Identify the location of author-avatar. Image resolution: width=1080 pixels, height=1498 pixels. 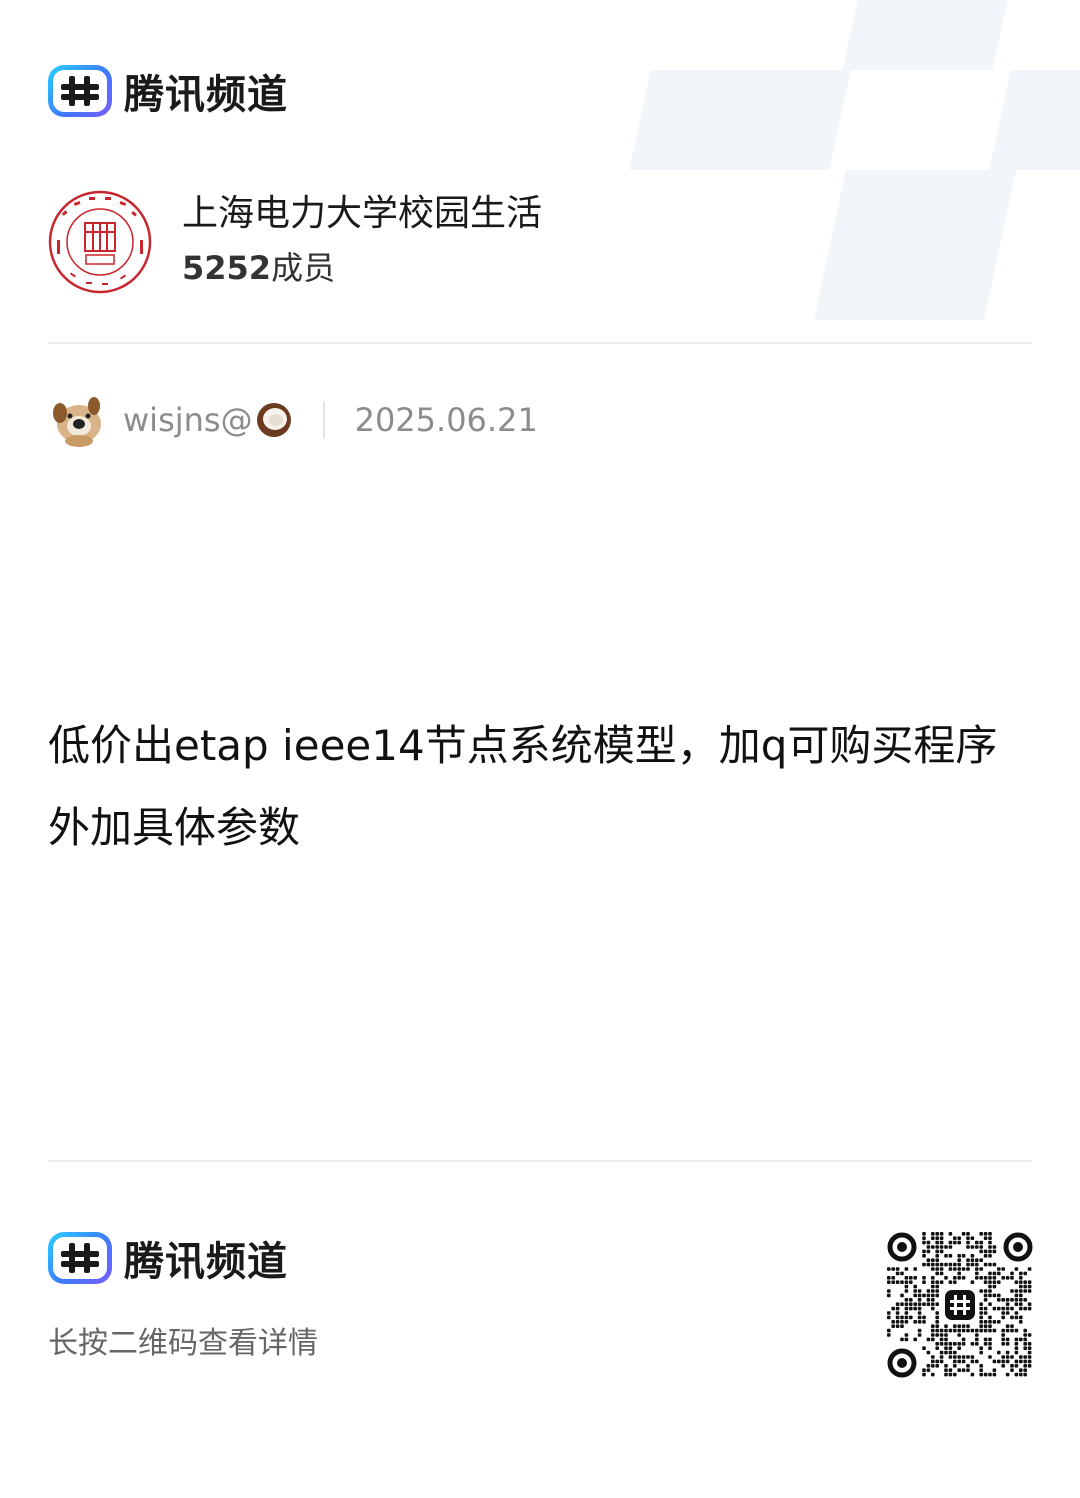
(77, 420).